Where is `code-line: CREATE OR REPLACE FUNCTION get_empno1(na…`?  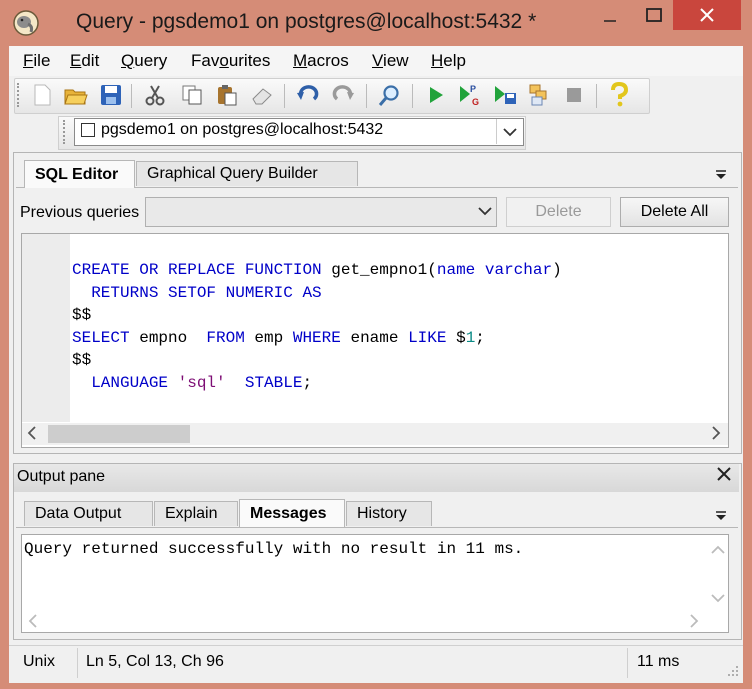 code-line: CREATE OR REPLACE FUNCTION get_empno1(na… is located at coordinates (317, 270).